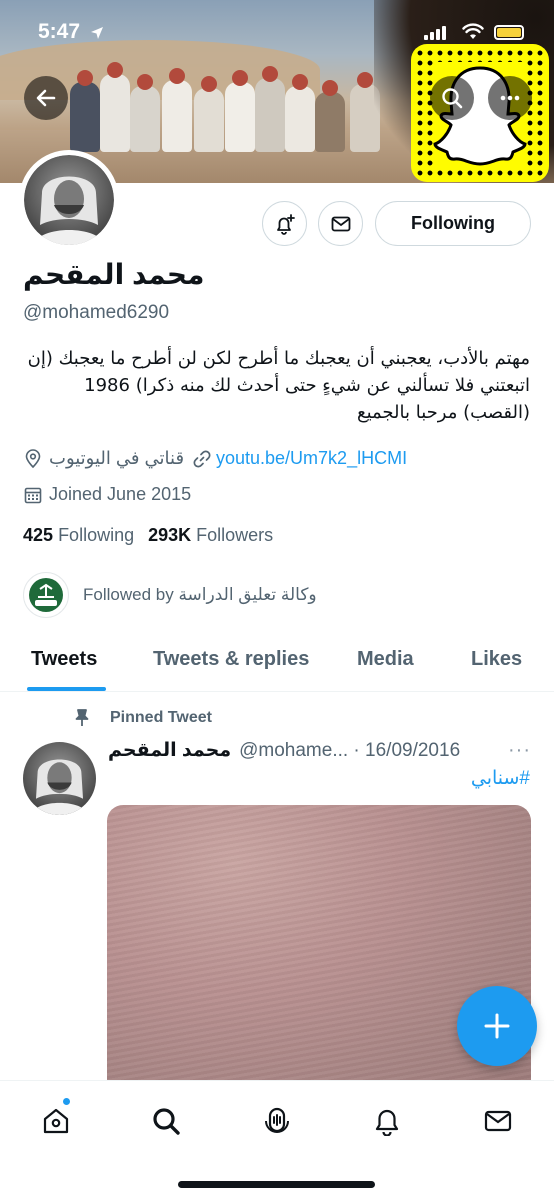 The image size is (554, 1200). What do you see at coordinates (319, 778) in the screenshot?
I see `tweet-hashtag: #سنابي` at bounding box center [319, 778].